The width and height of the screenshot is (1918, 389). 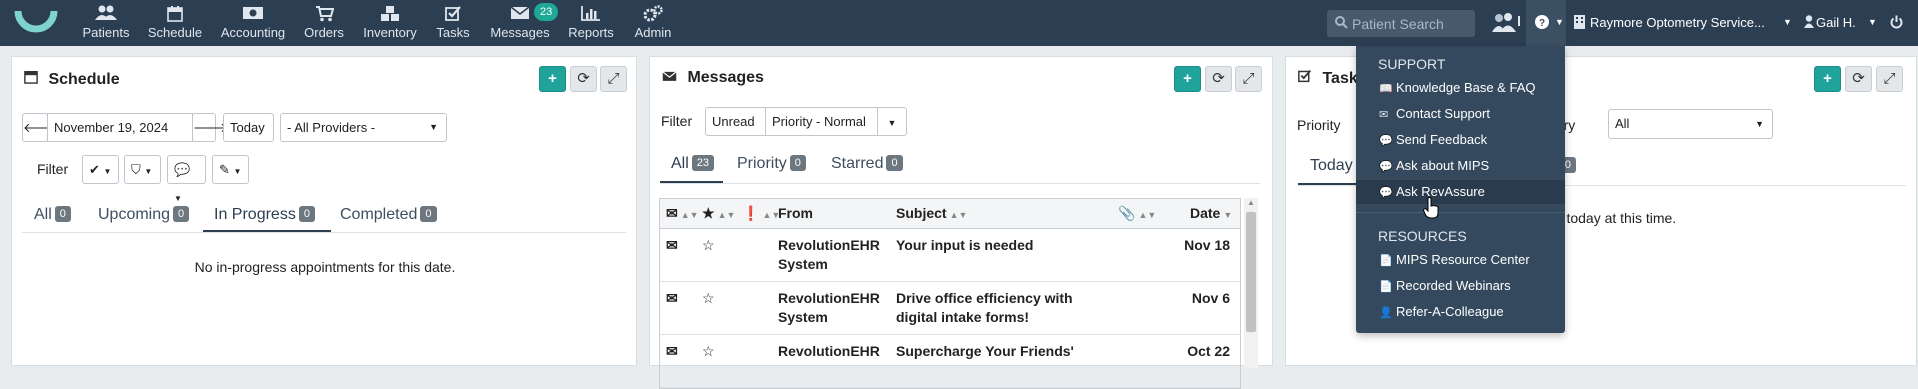 I want to click on category-select: All ▼, so click(x=1690, y=124).